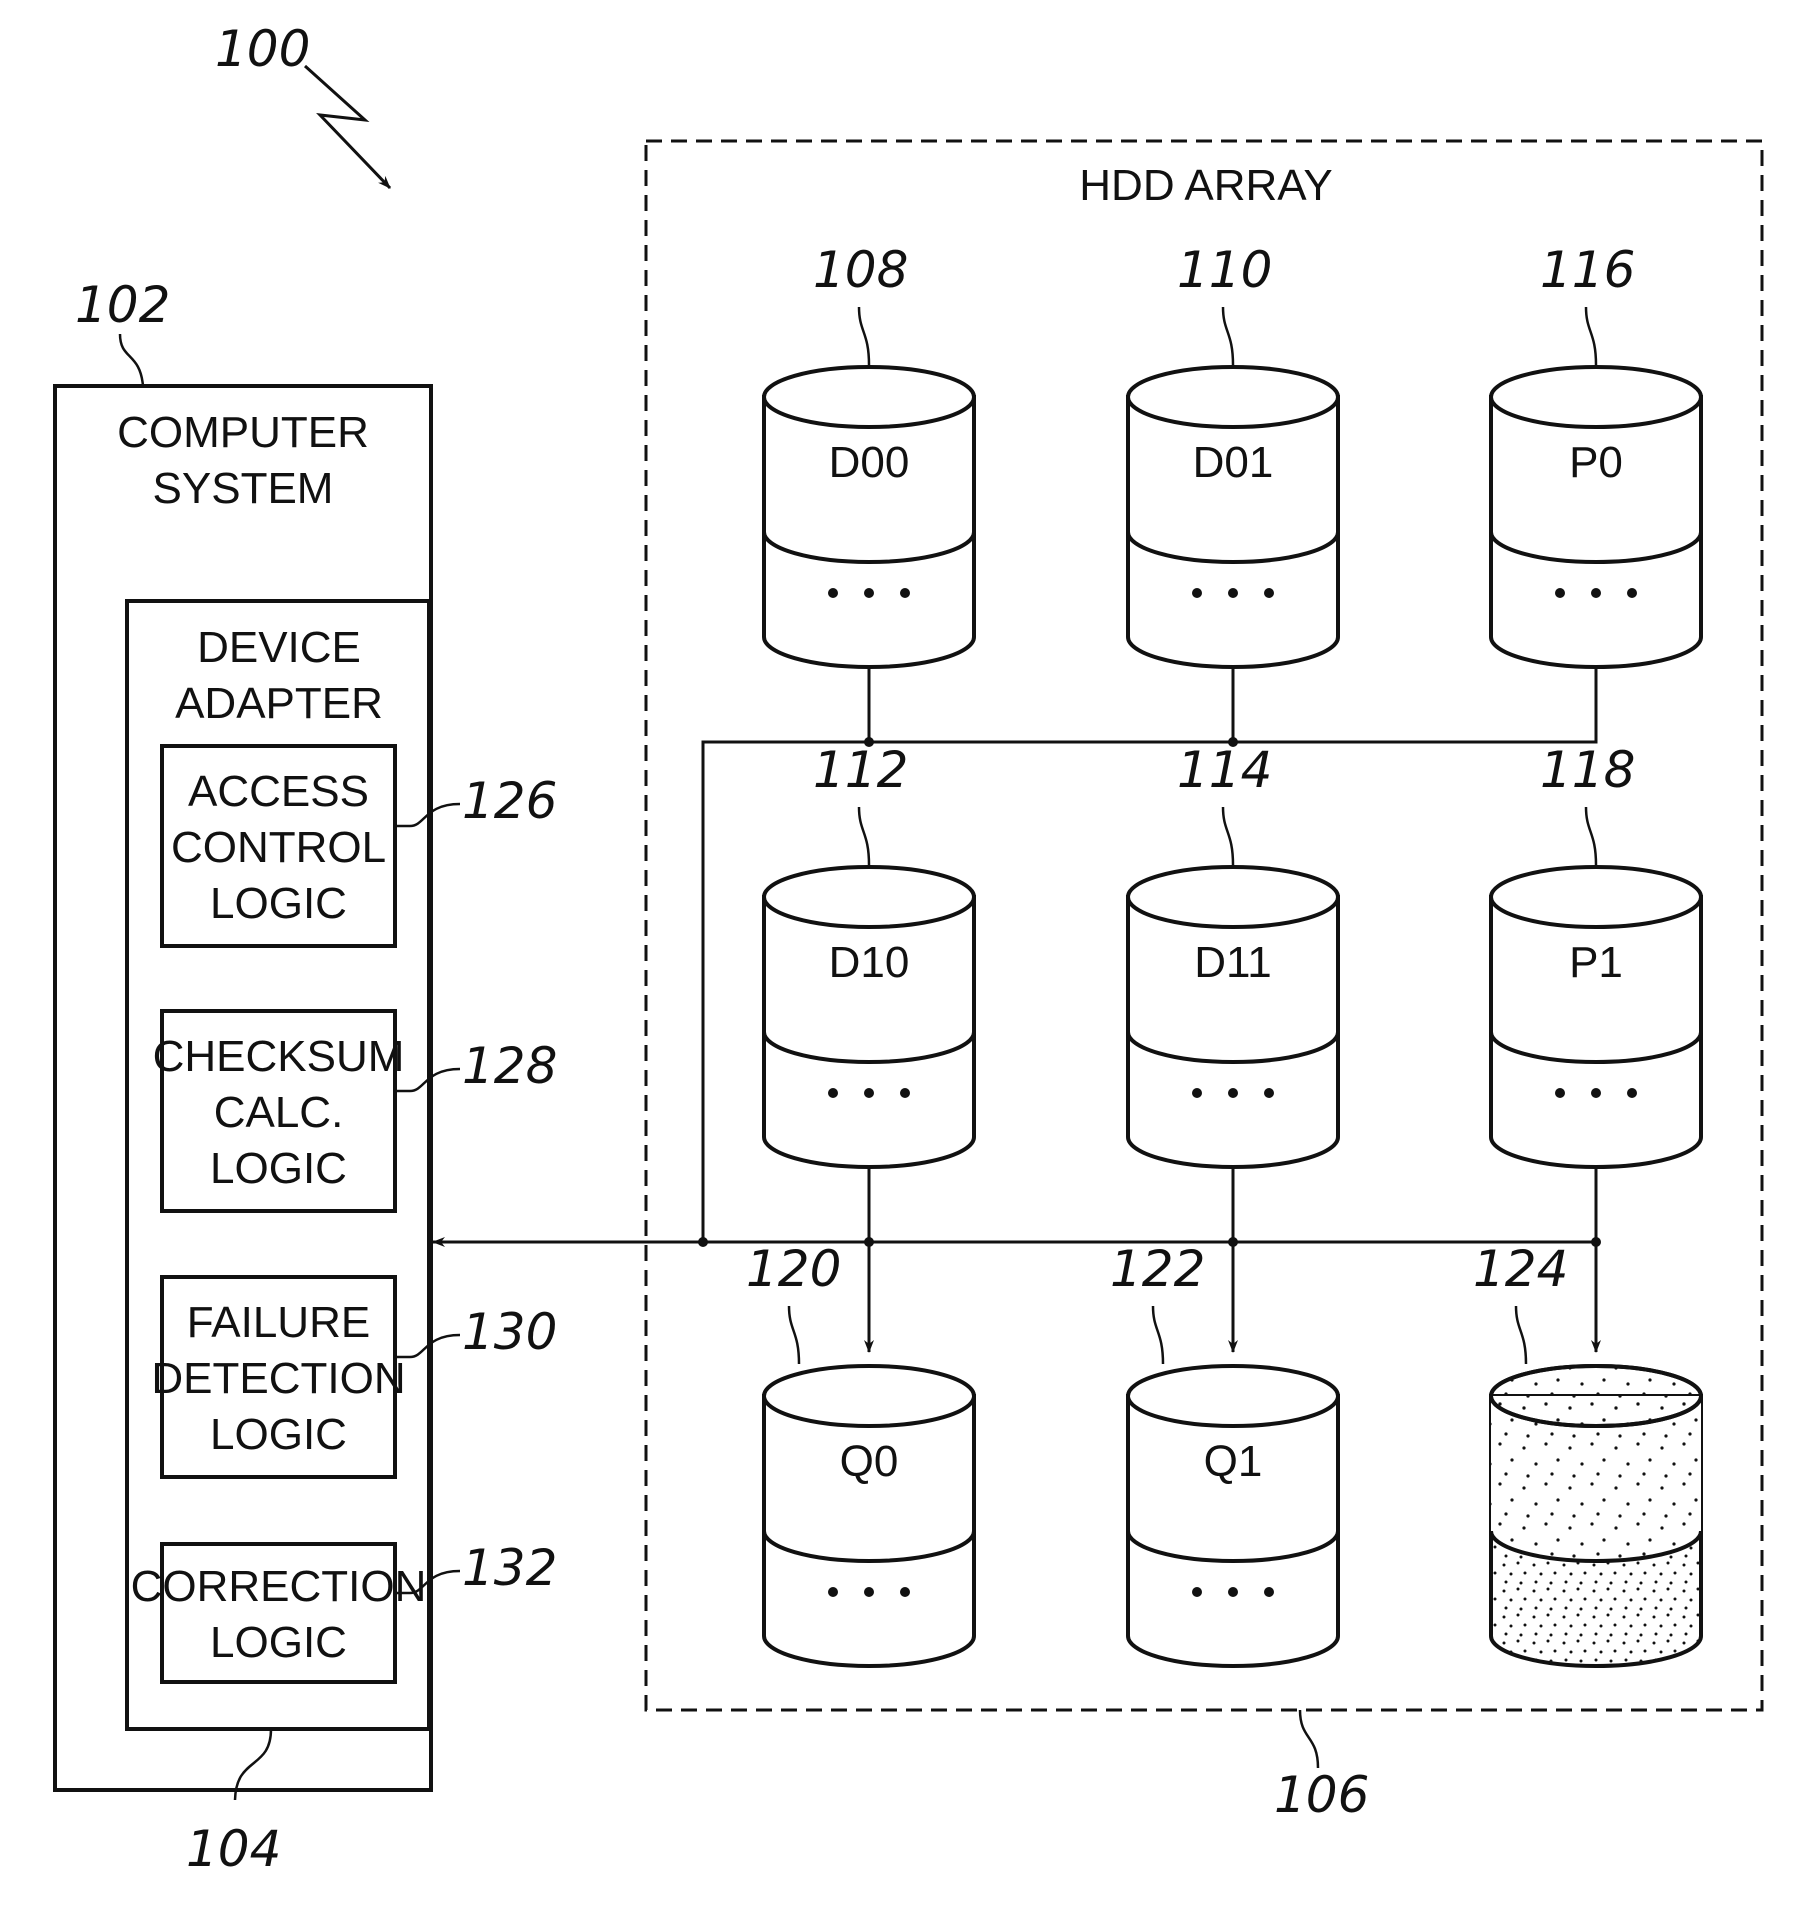 This screenshot has height=1932, width=1813. Describe the element at coordinates (131, 360) in the screenshot. I see `computer-system-leader` at that location.